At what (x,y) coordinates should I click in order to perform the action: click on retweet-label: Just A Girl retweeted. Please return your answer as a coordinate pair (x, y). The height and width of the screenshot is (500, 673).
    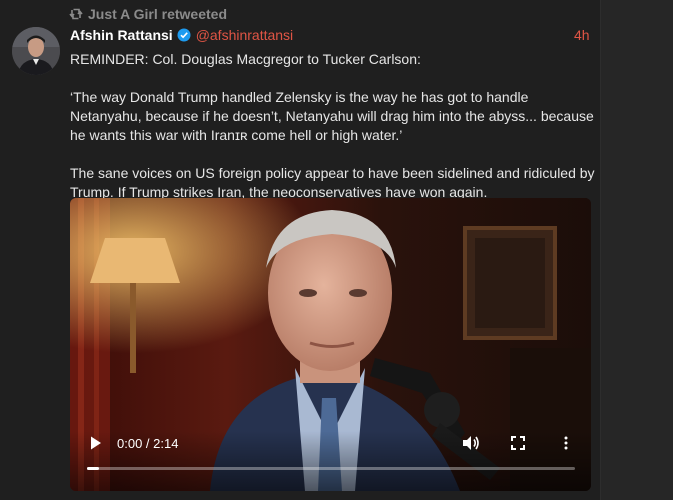
    Looking at the image, I should click on (158, 14).